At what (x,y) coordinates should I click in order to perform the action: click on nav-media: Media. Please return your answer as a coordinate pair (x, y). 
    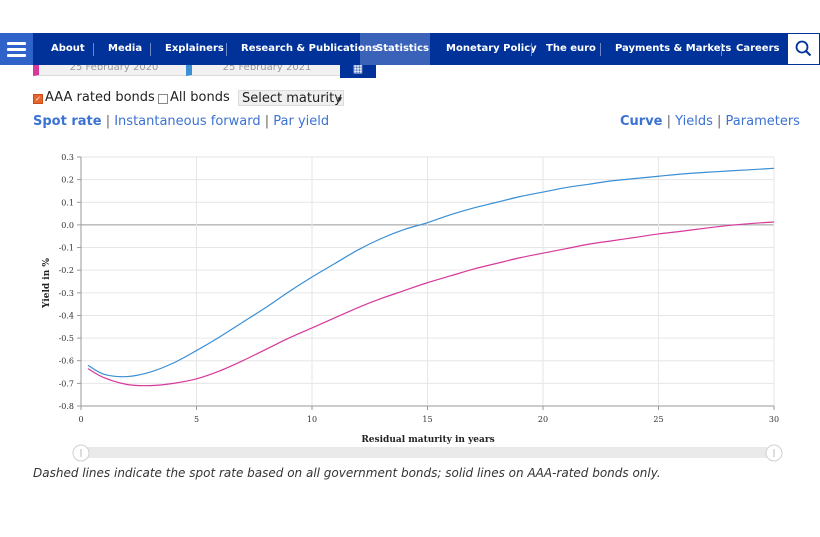
    Looking at the image, I should click on (125, 49).